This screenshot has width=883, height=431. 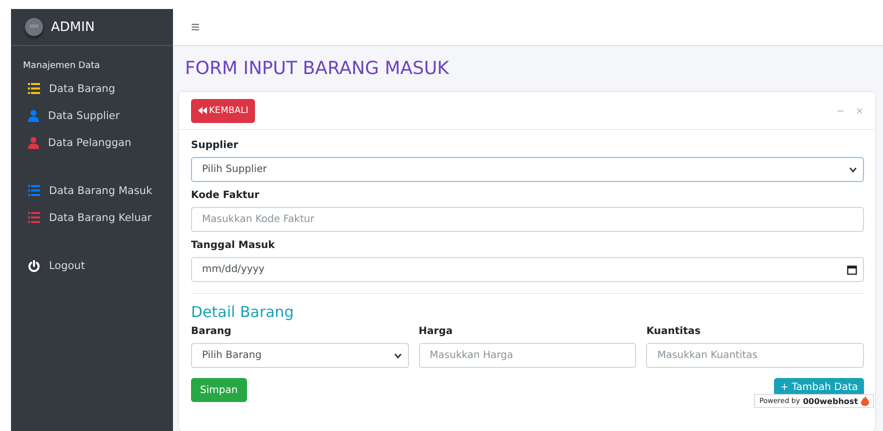 What do you see at coordinates (73, 27) in the screenshot?
I see `brand-title: ADMIN` at bounding box center [73, 27].